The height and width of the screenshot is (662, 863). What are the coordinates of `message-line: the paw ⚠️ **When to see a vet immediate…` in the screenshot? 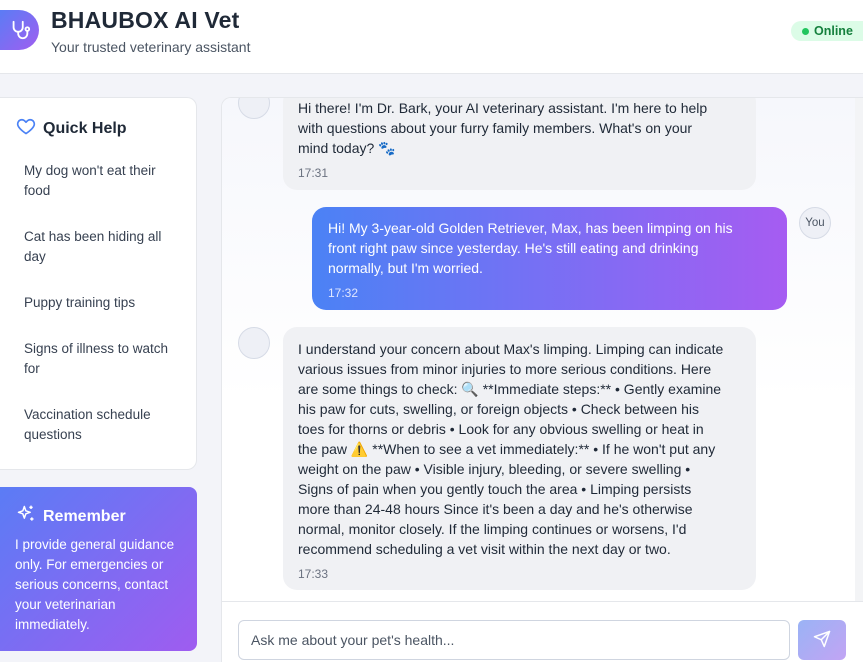 It's located at (507, 449).